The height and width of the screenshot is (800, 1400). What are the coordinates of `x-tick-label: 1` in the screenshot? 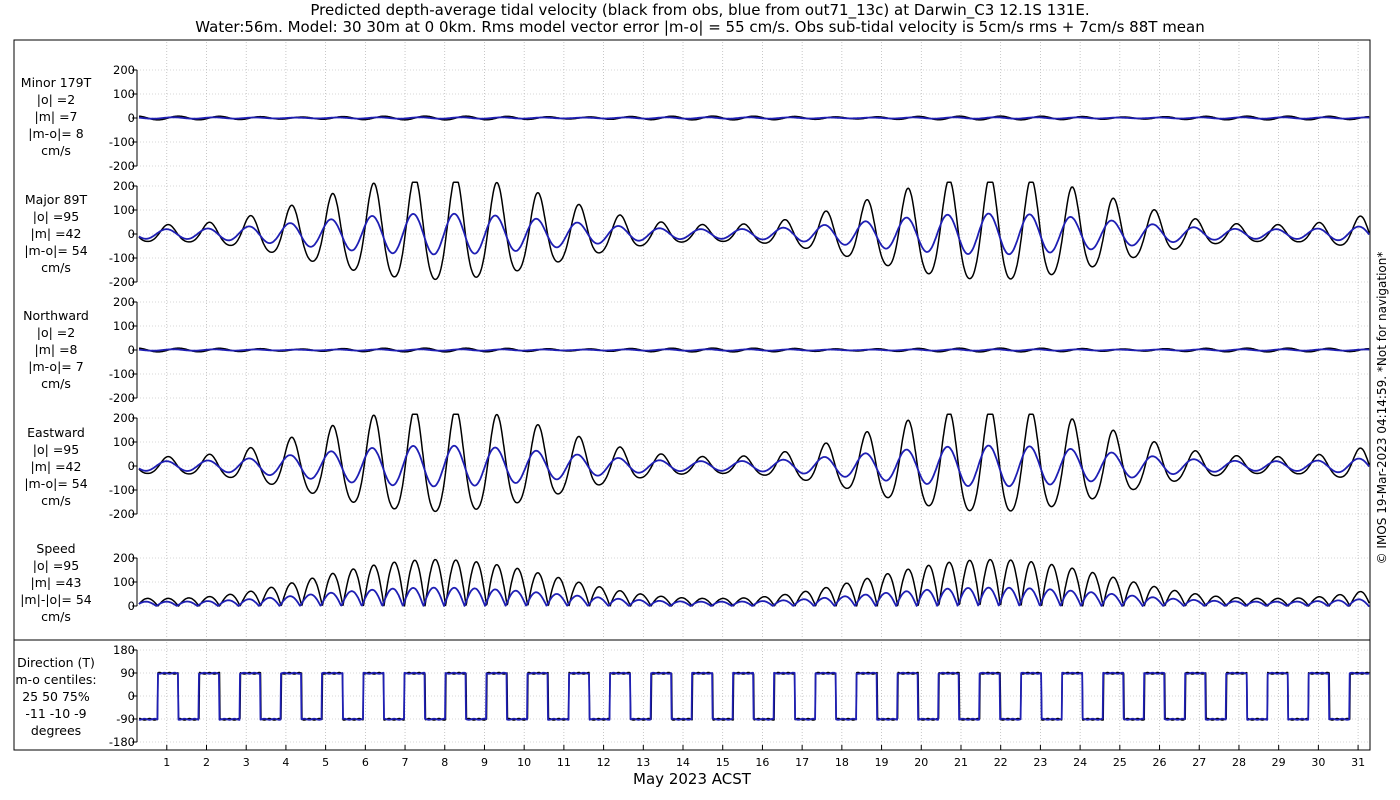 It's located at (166, 762).